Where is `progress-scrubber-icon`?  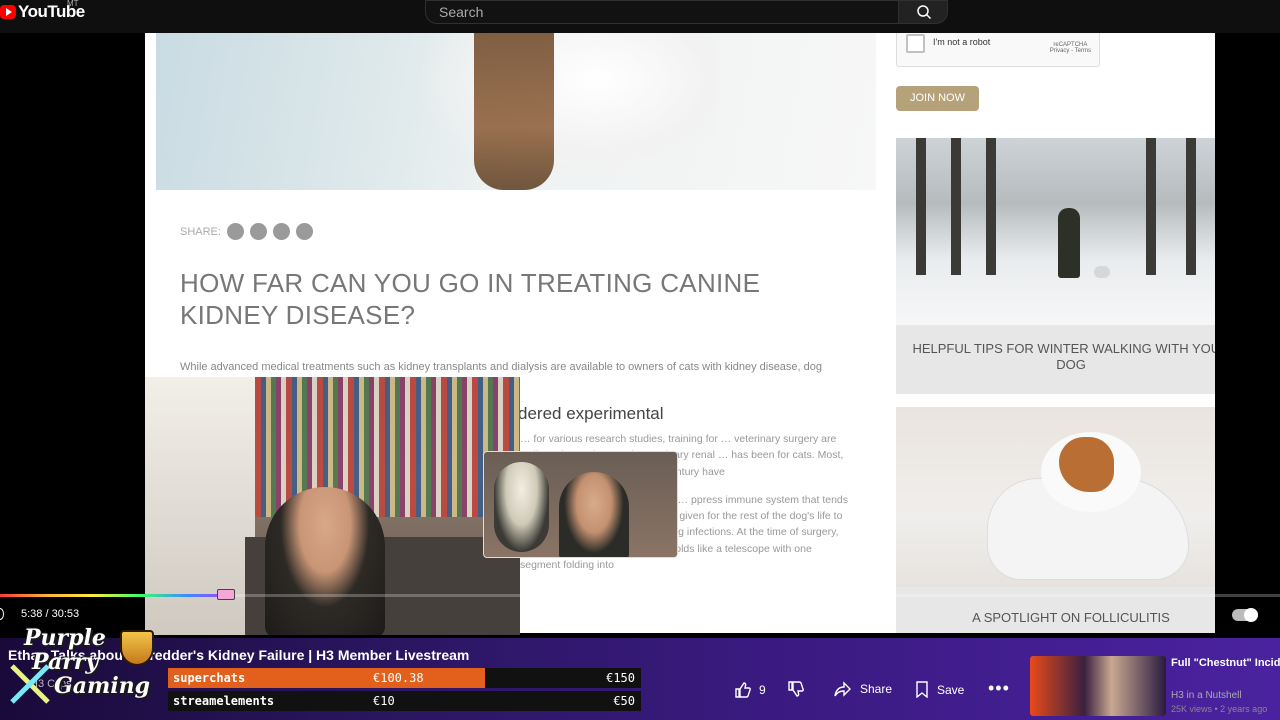
progress-scrubber-icon is located at coordinates (225, 594).